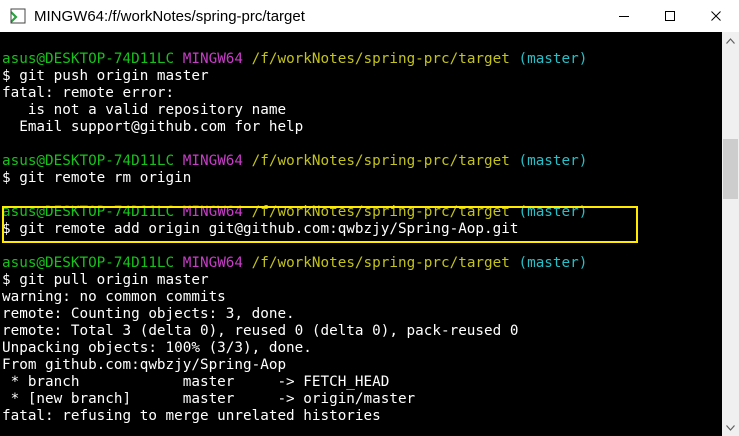 This screenshot has height=436, width=739. Describe the element at coordinates (320, 224) in the screenshot. I see `highlight-annotation` at that location.